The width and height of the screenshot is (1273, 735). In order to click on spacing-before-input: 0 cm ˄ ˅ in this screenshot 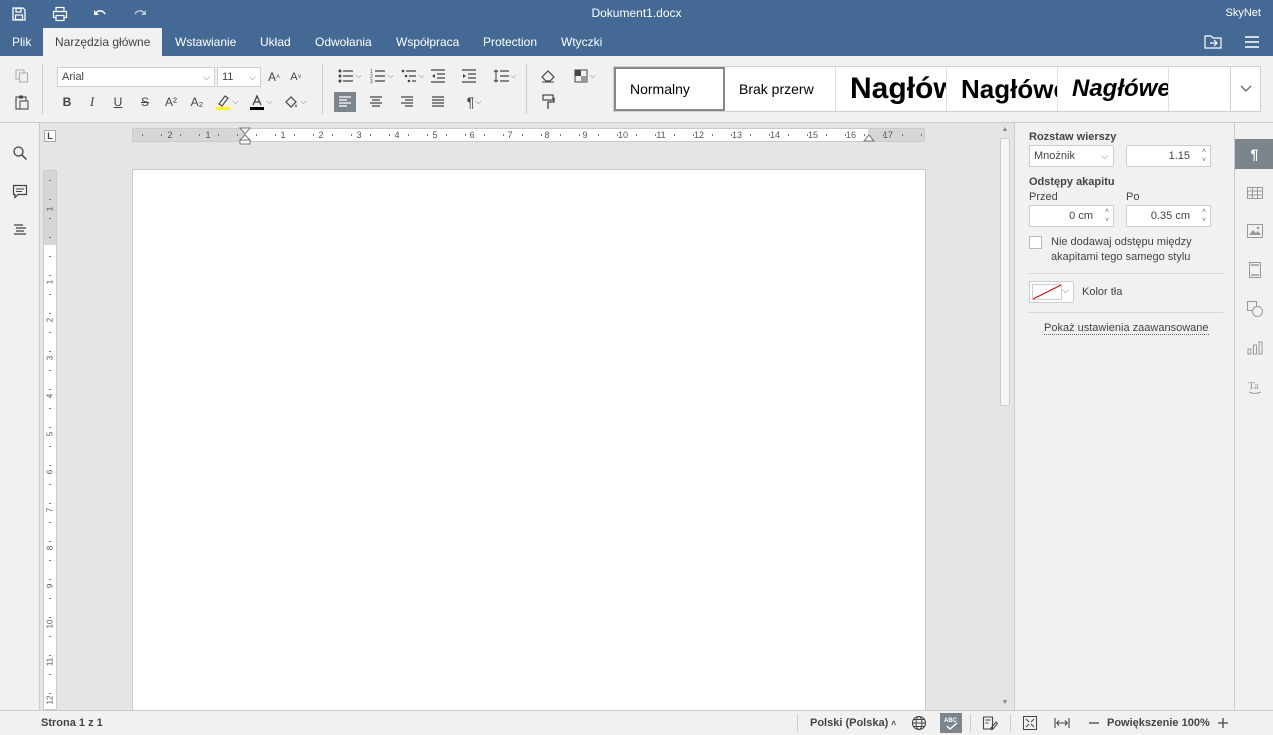, I will do `click(1071, 216)`.